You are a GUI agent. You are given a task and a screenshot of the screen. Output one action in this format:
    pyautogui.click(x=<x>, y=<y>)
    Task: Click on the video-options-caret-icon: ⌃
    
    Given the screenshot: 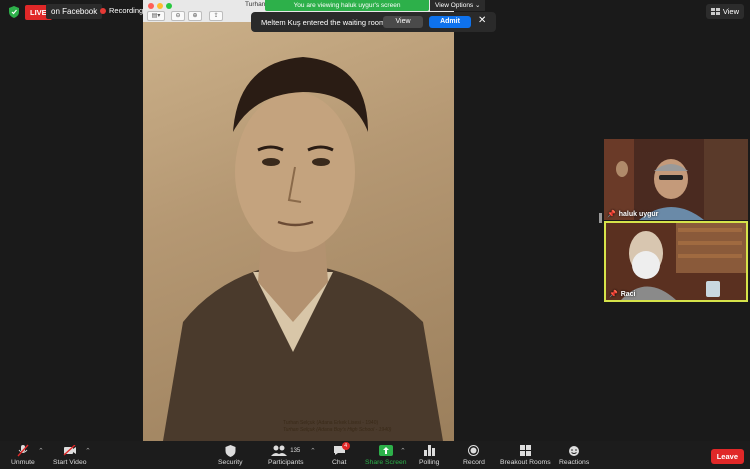 What is the action you would take?
    pyautogui.click(x=88, y=451)
    